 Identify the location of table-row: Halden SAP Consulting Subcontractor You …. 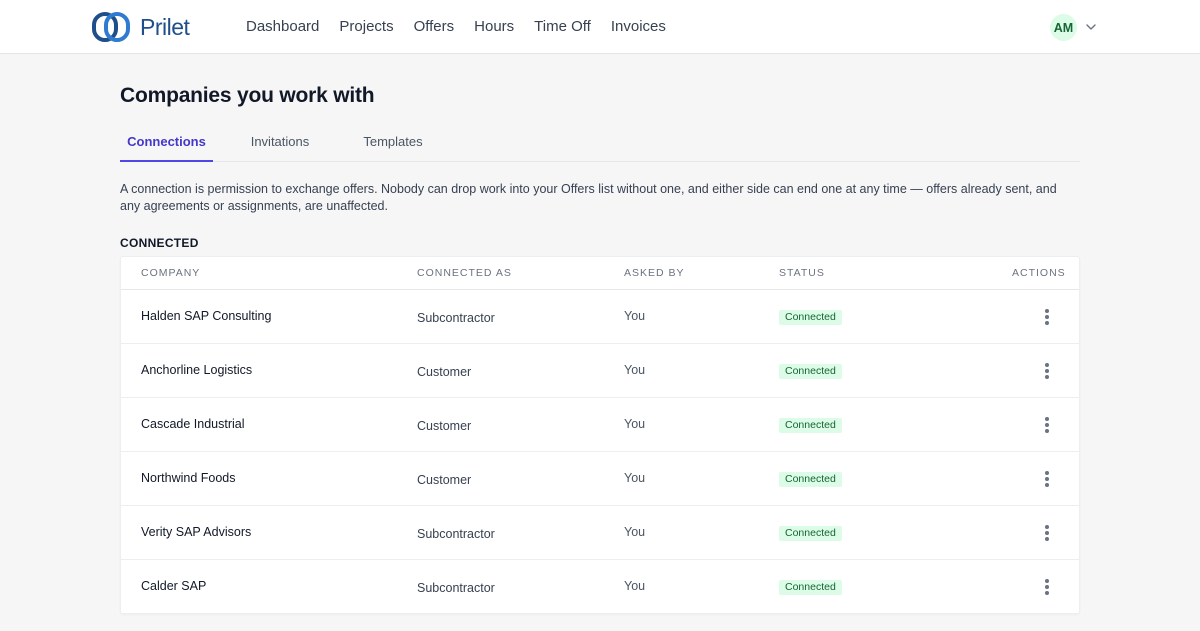
(600, 317).